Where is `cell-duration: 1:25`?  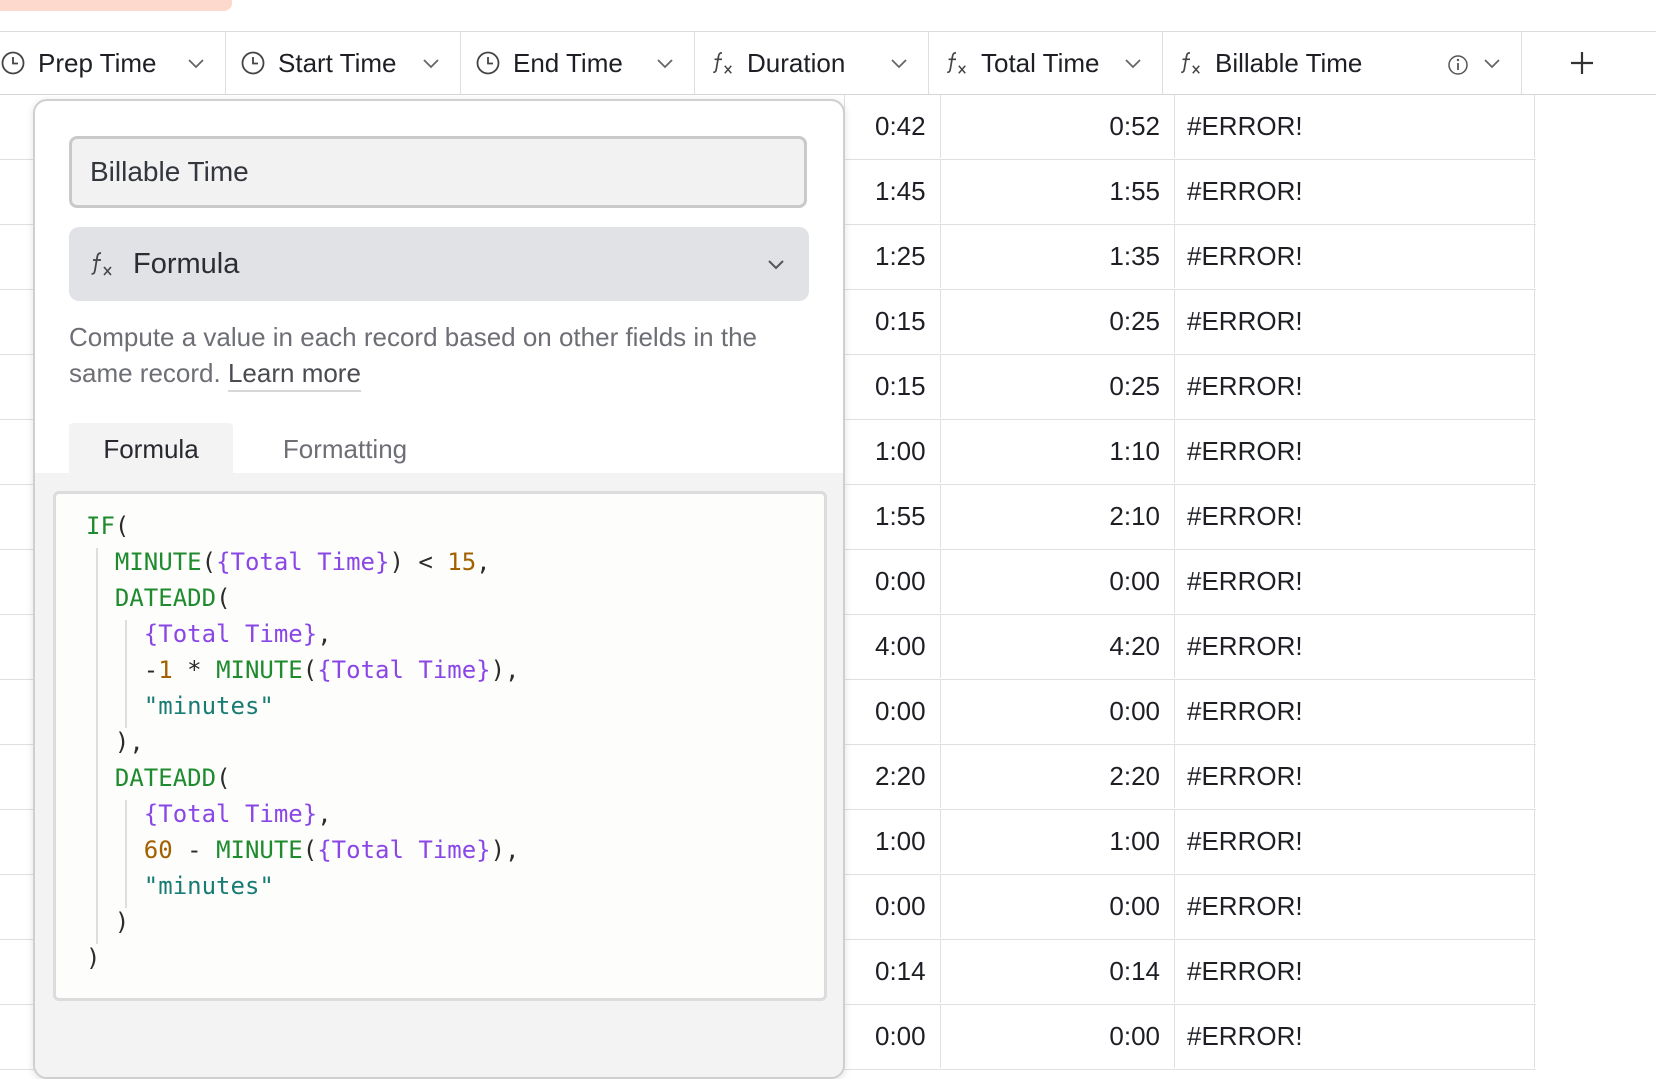
cell-duration: 1:25 is located at coordinates (893, 256).